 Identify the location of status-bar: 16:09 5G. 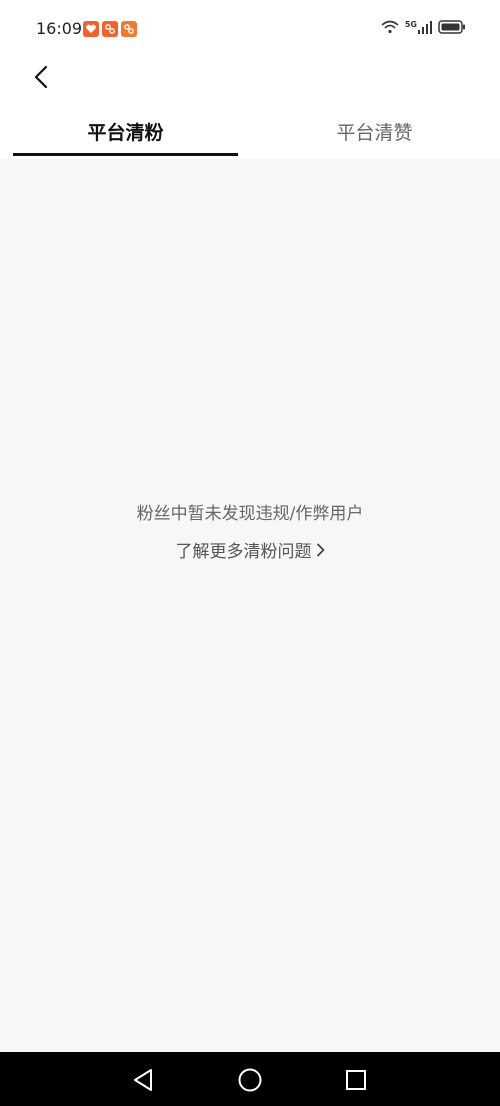
(250, 29).